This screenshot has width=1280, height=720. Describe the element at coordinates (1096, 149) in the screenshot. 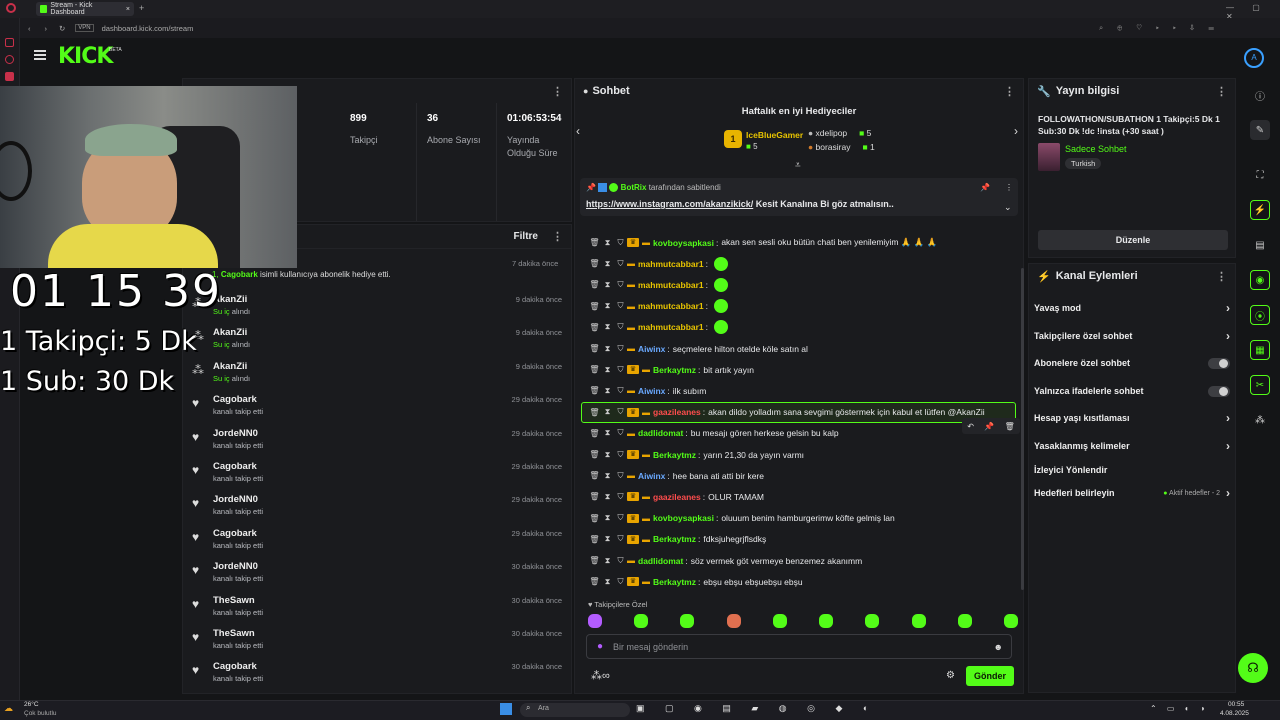

I see `category-name: Sadece Sohbet` at that location.